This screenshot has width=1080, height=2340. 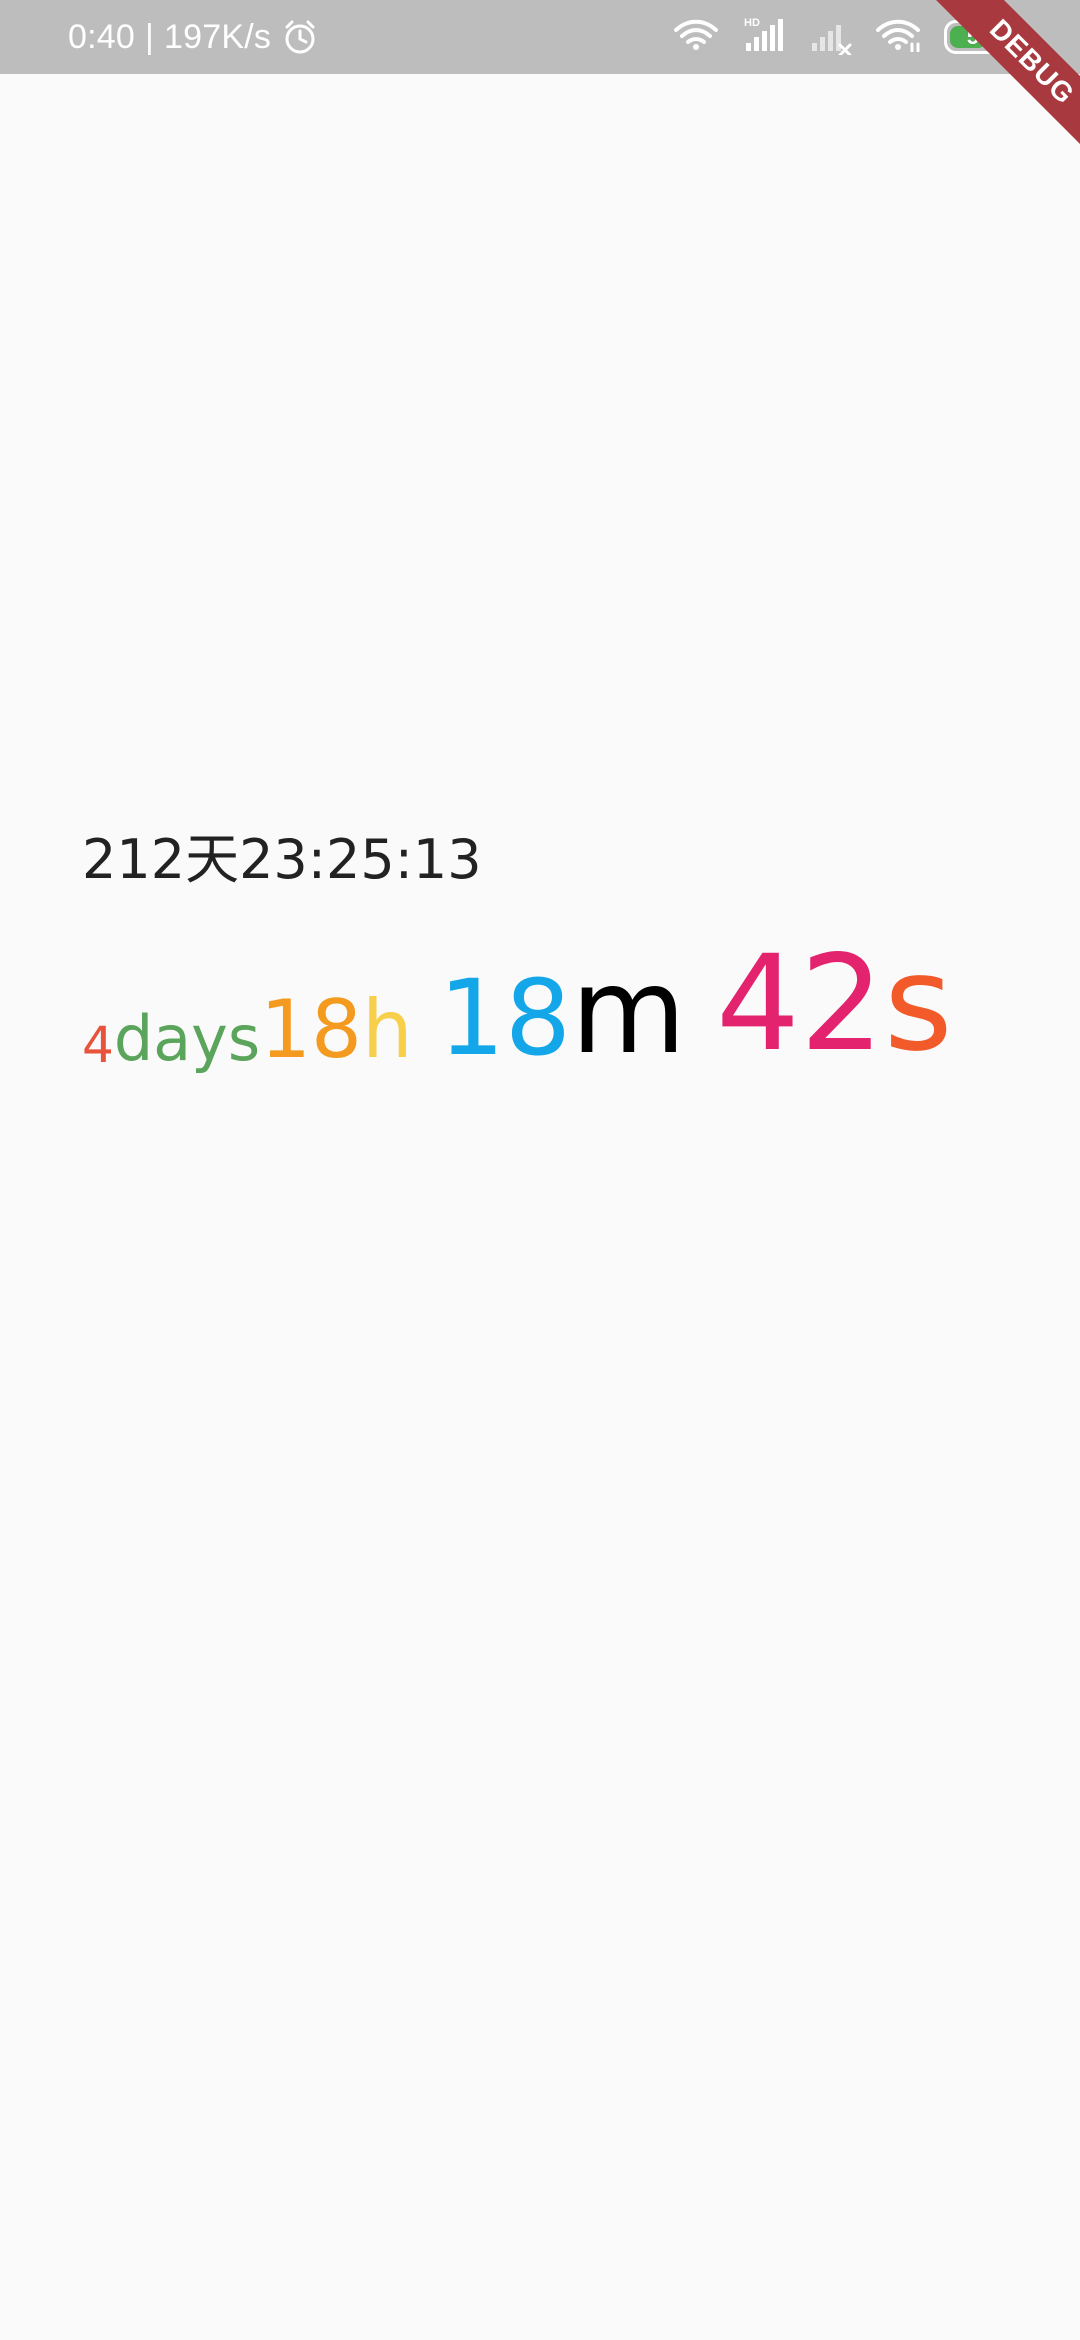 I want to click on hours-unit: h, so click(x=387, y=1029).